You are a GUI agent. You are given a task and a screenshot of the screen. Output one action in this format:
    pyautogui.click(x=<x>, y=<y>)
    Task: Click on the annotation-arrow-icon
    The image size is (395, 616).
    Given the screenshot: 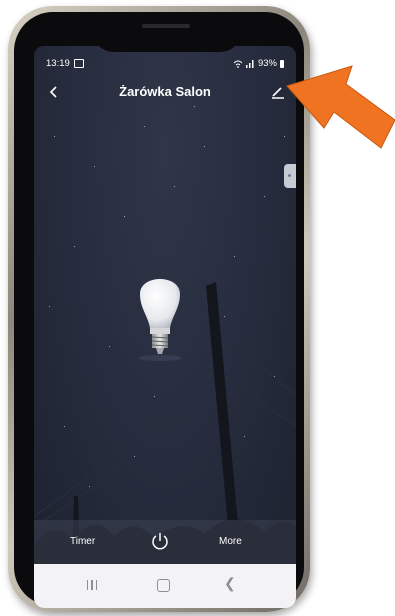 What is the action you would take?
    pyautogui.click(x=340, y=107)
    